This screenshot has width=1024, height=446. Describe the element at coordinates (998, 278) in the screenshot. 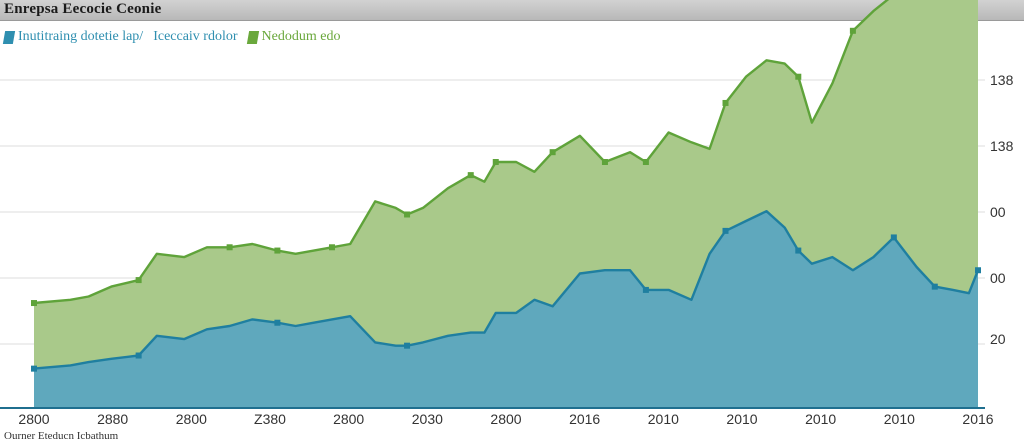

I see `y-tick-label-4: 00` at that location.